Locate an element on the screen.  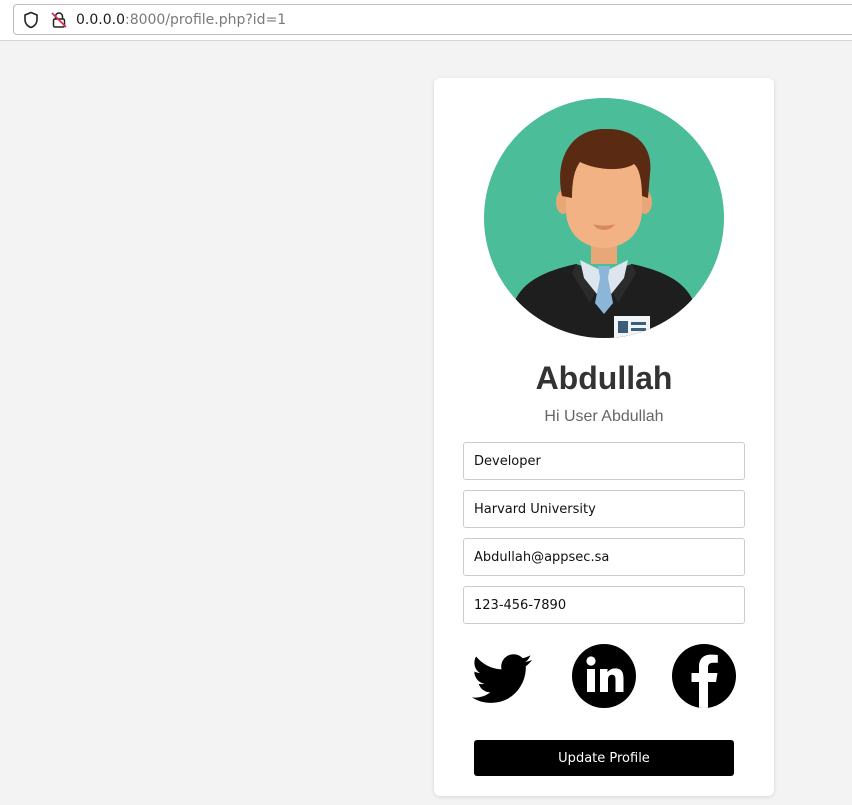
url-host: 0.0.0.0 is located at coordinates (100, 20).